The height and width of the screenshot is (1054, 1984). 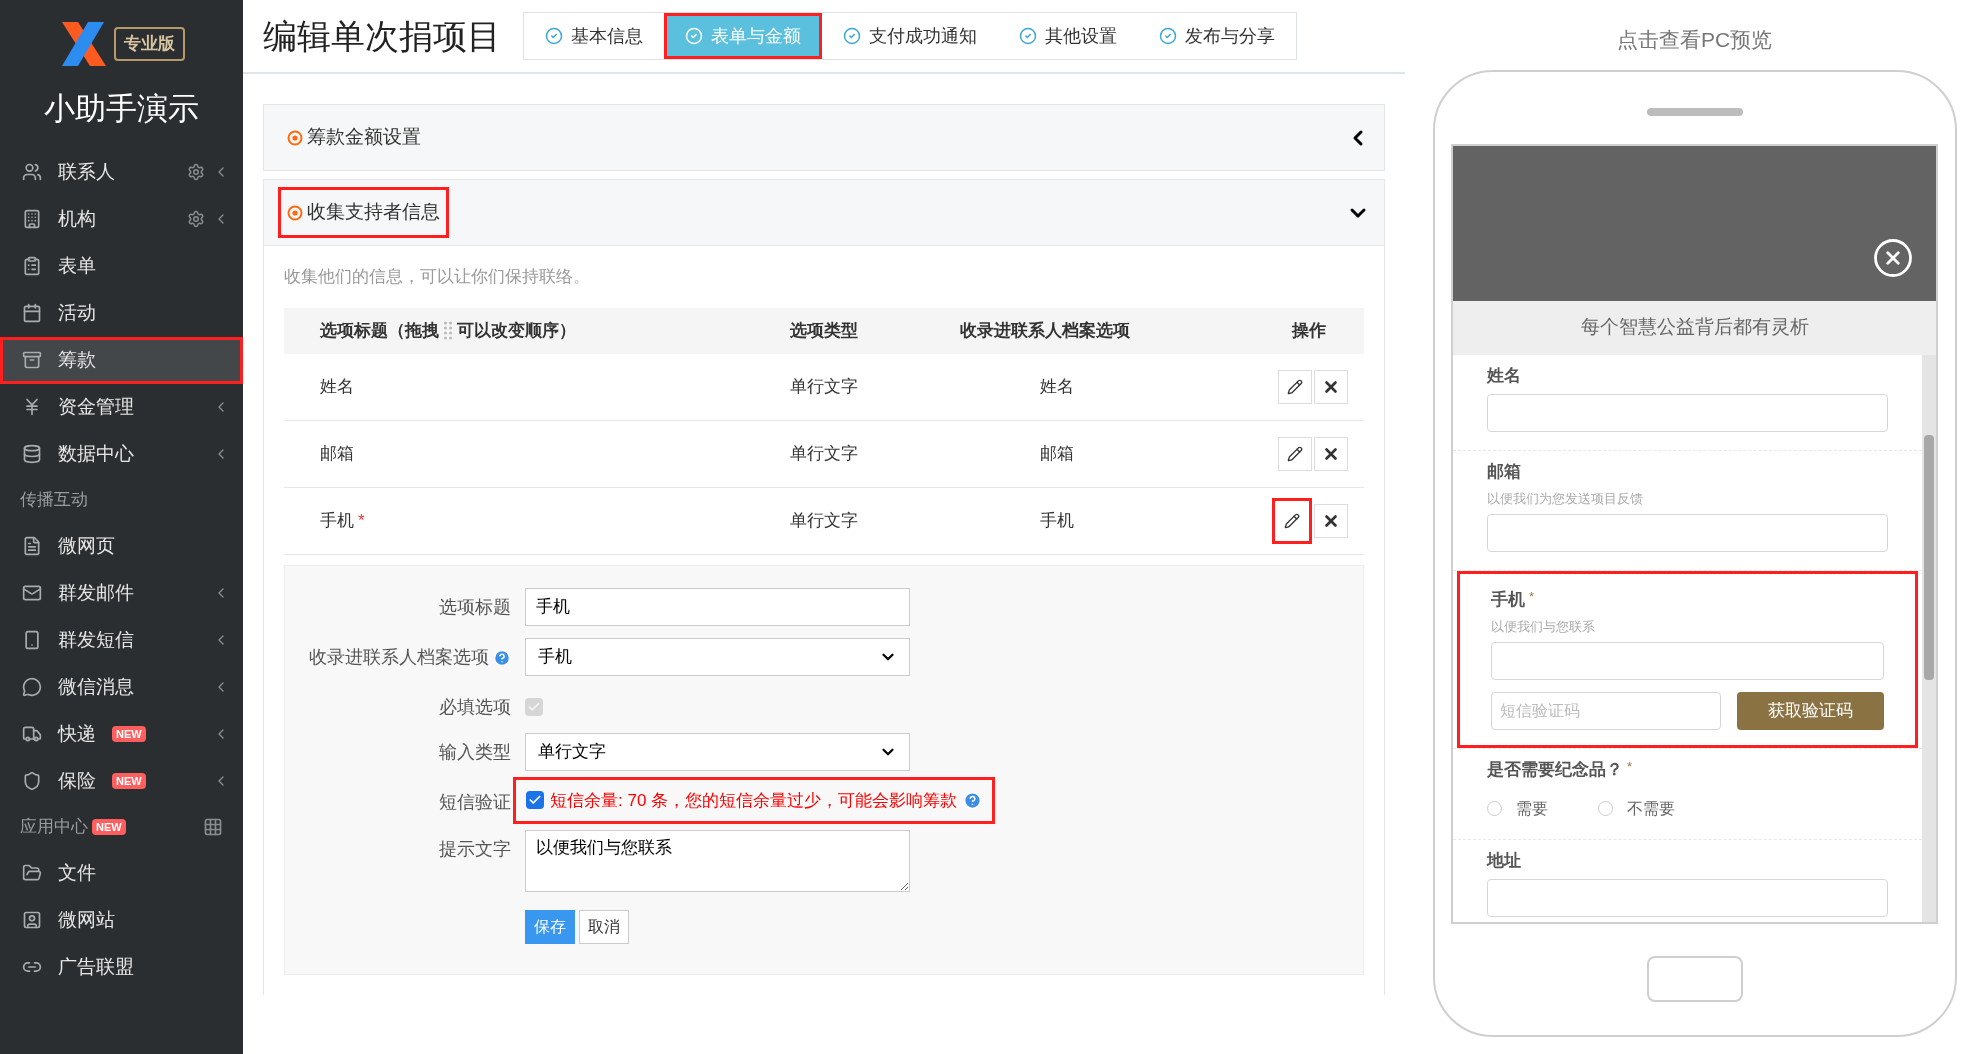 What do you see at coordinates (399, 656) in the screenshot?
I see `field-label: 收录进联系人档案选项` at bounding box center [399, 656].